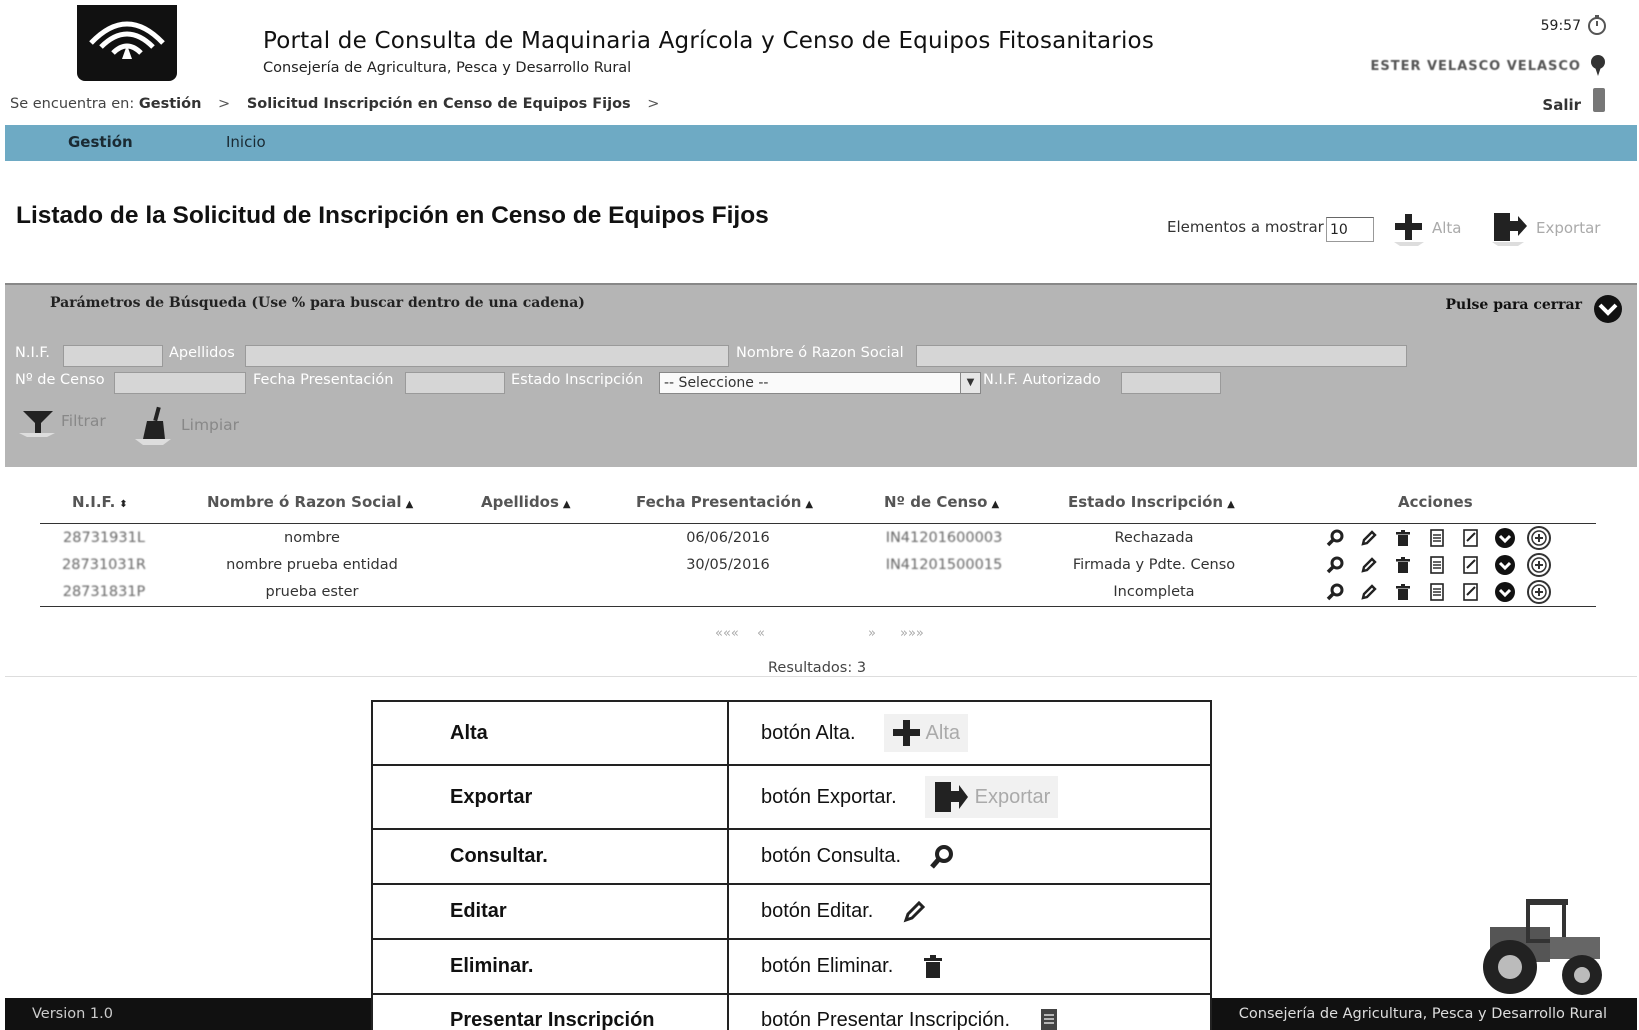 This screenshot has width=1639, height=1030. Describe the element at coordinates (727, 633) in the screenshot. I see `pager-first: «««` at that location.